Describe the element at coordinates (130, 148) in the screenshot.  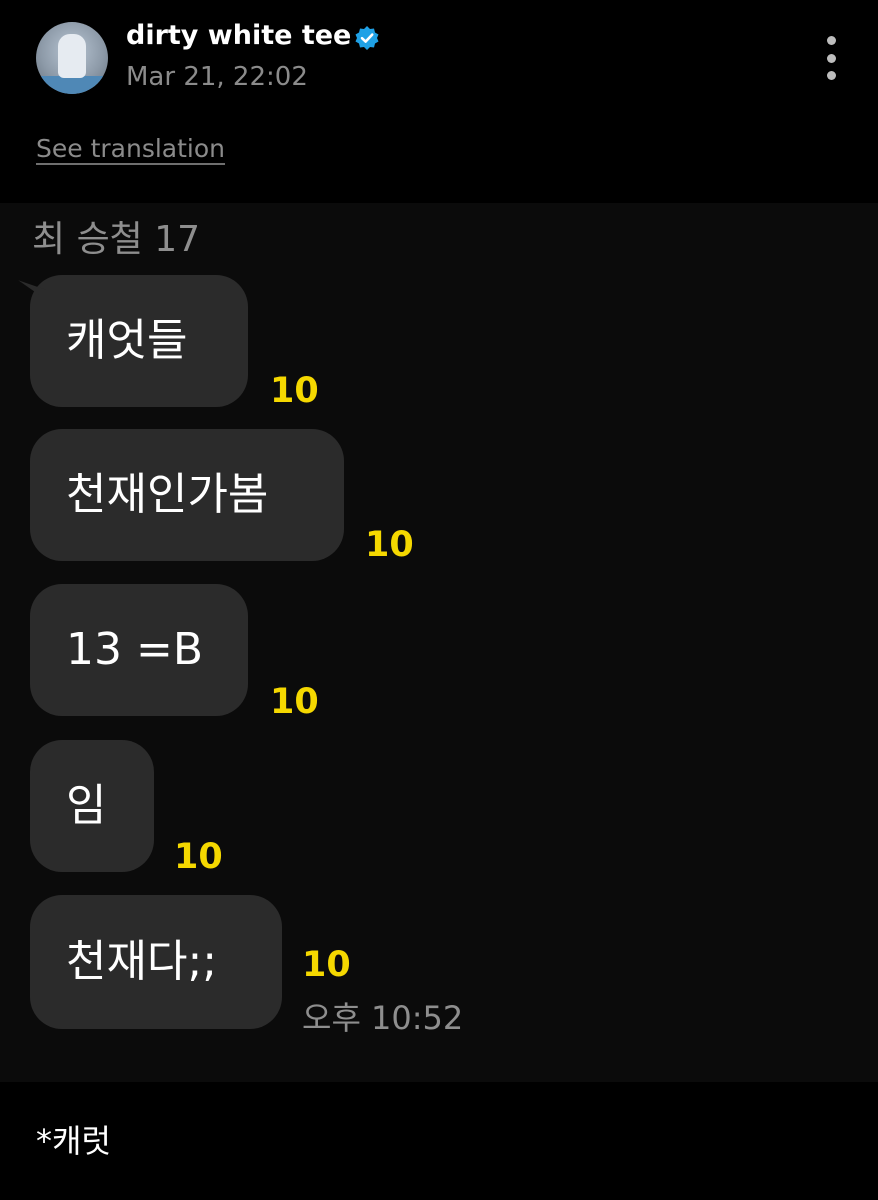
I see `see-translation-link: See translation` at that location.